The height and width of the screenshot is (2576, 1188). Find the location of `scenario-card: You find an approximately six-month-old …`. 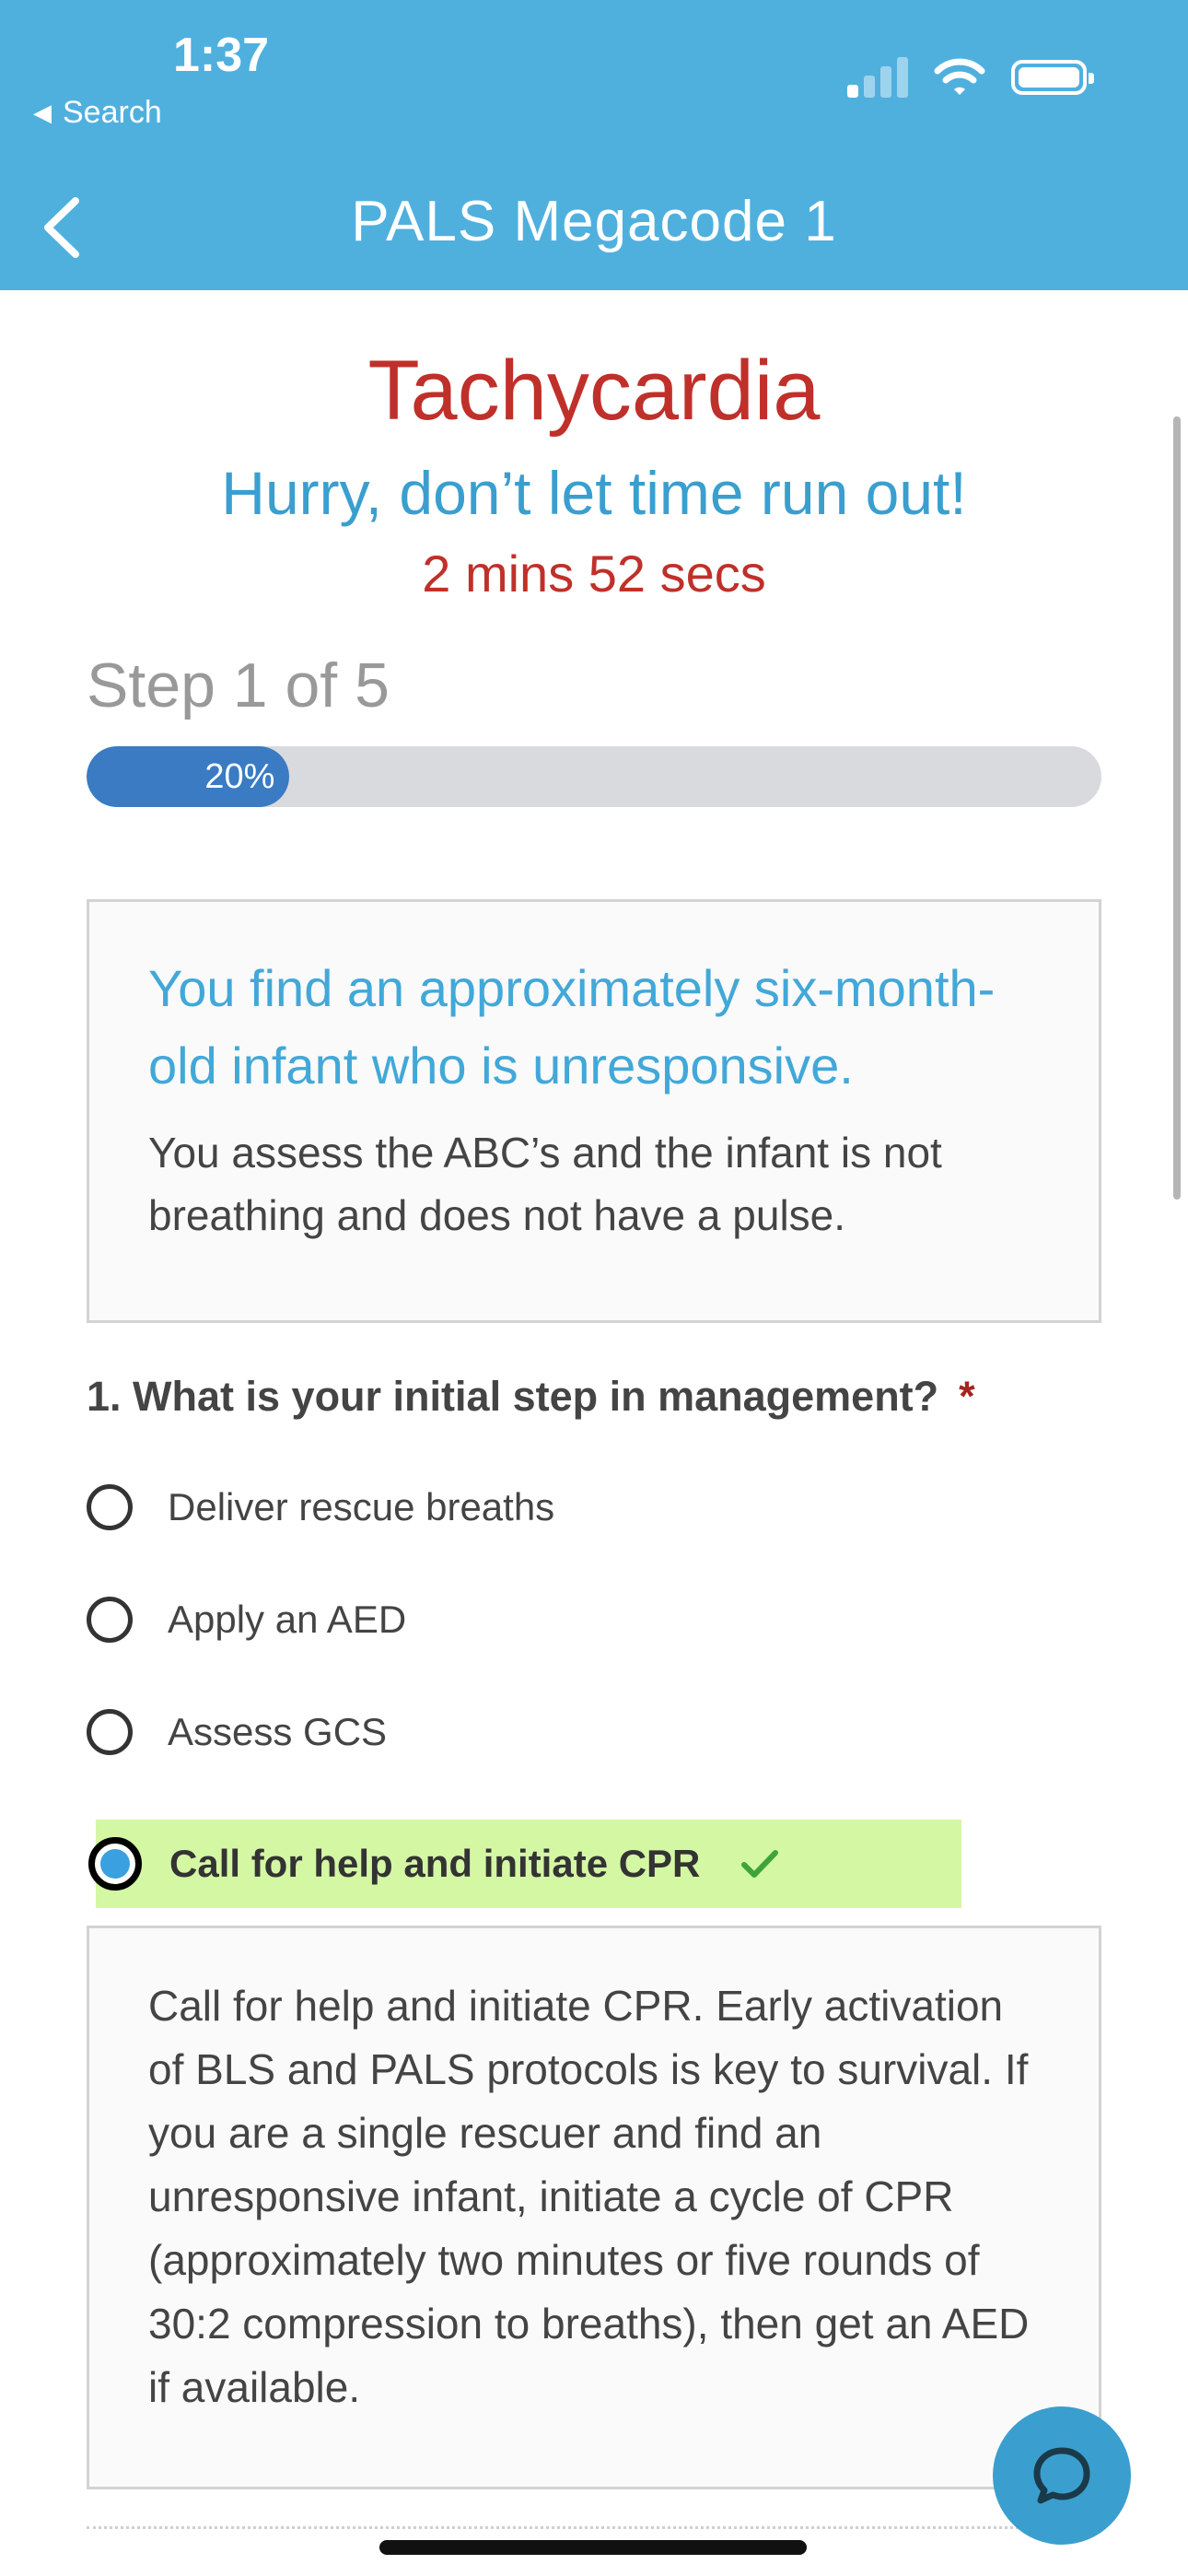

scenario-card: You find an approximately six-month-old … is located at coordinates (594, 1111).